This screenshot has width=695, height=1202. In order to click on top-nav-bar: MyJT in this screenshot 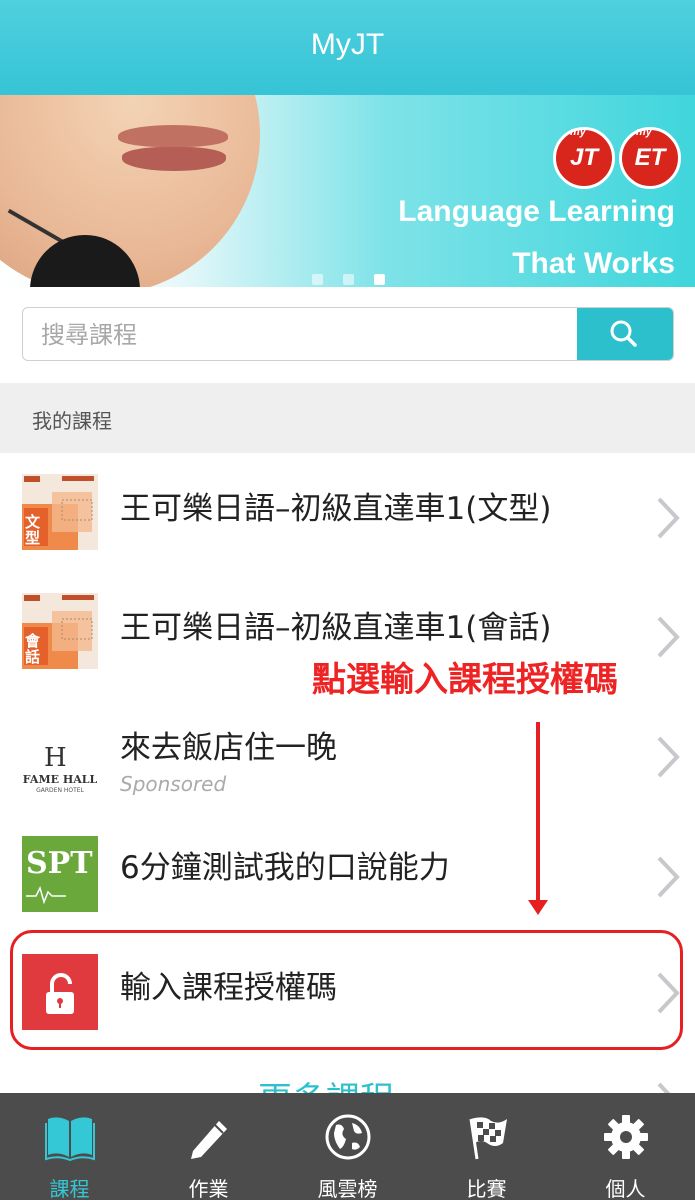, I will do `click(347, 47)`.